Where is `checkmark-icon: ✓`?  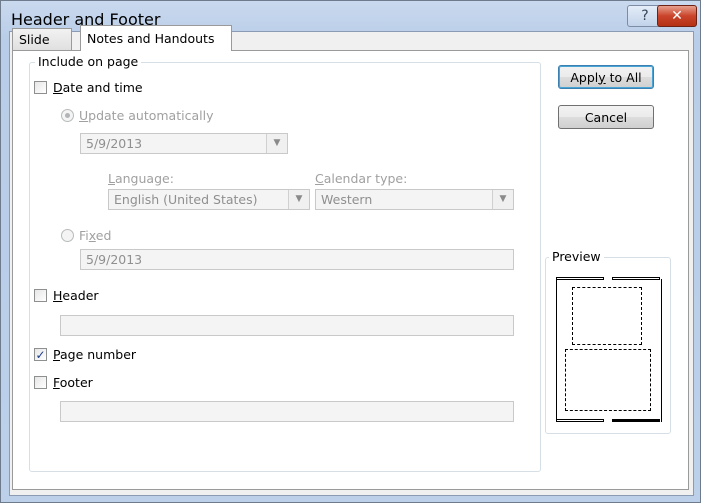
checkmark-icon: ✓ is located at coordinates (40, 354).